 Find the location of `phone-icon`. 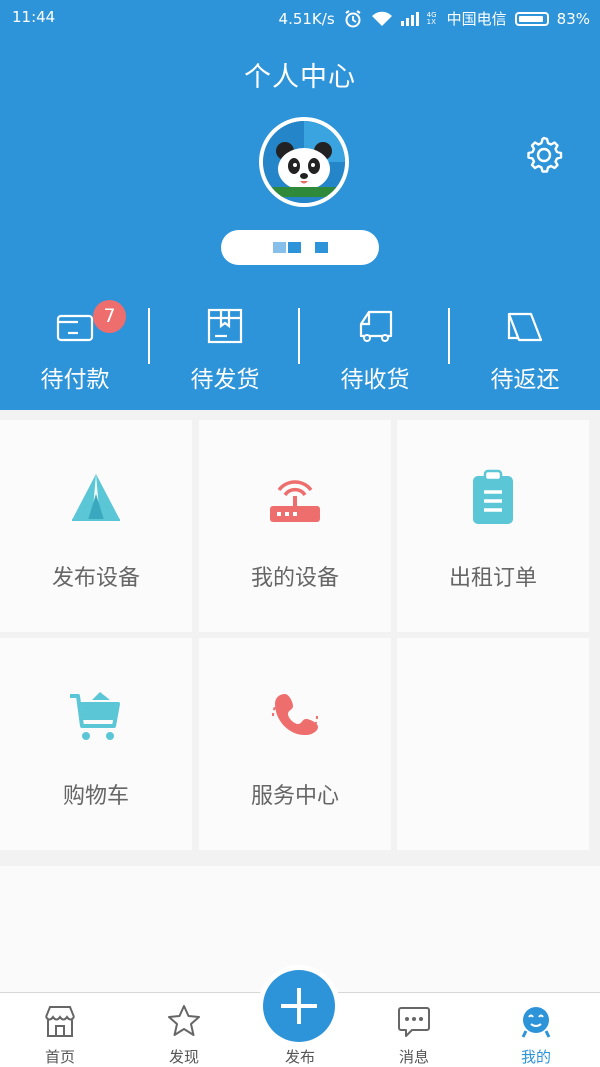

phone-icon is located at coordinates (295, 715).